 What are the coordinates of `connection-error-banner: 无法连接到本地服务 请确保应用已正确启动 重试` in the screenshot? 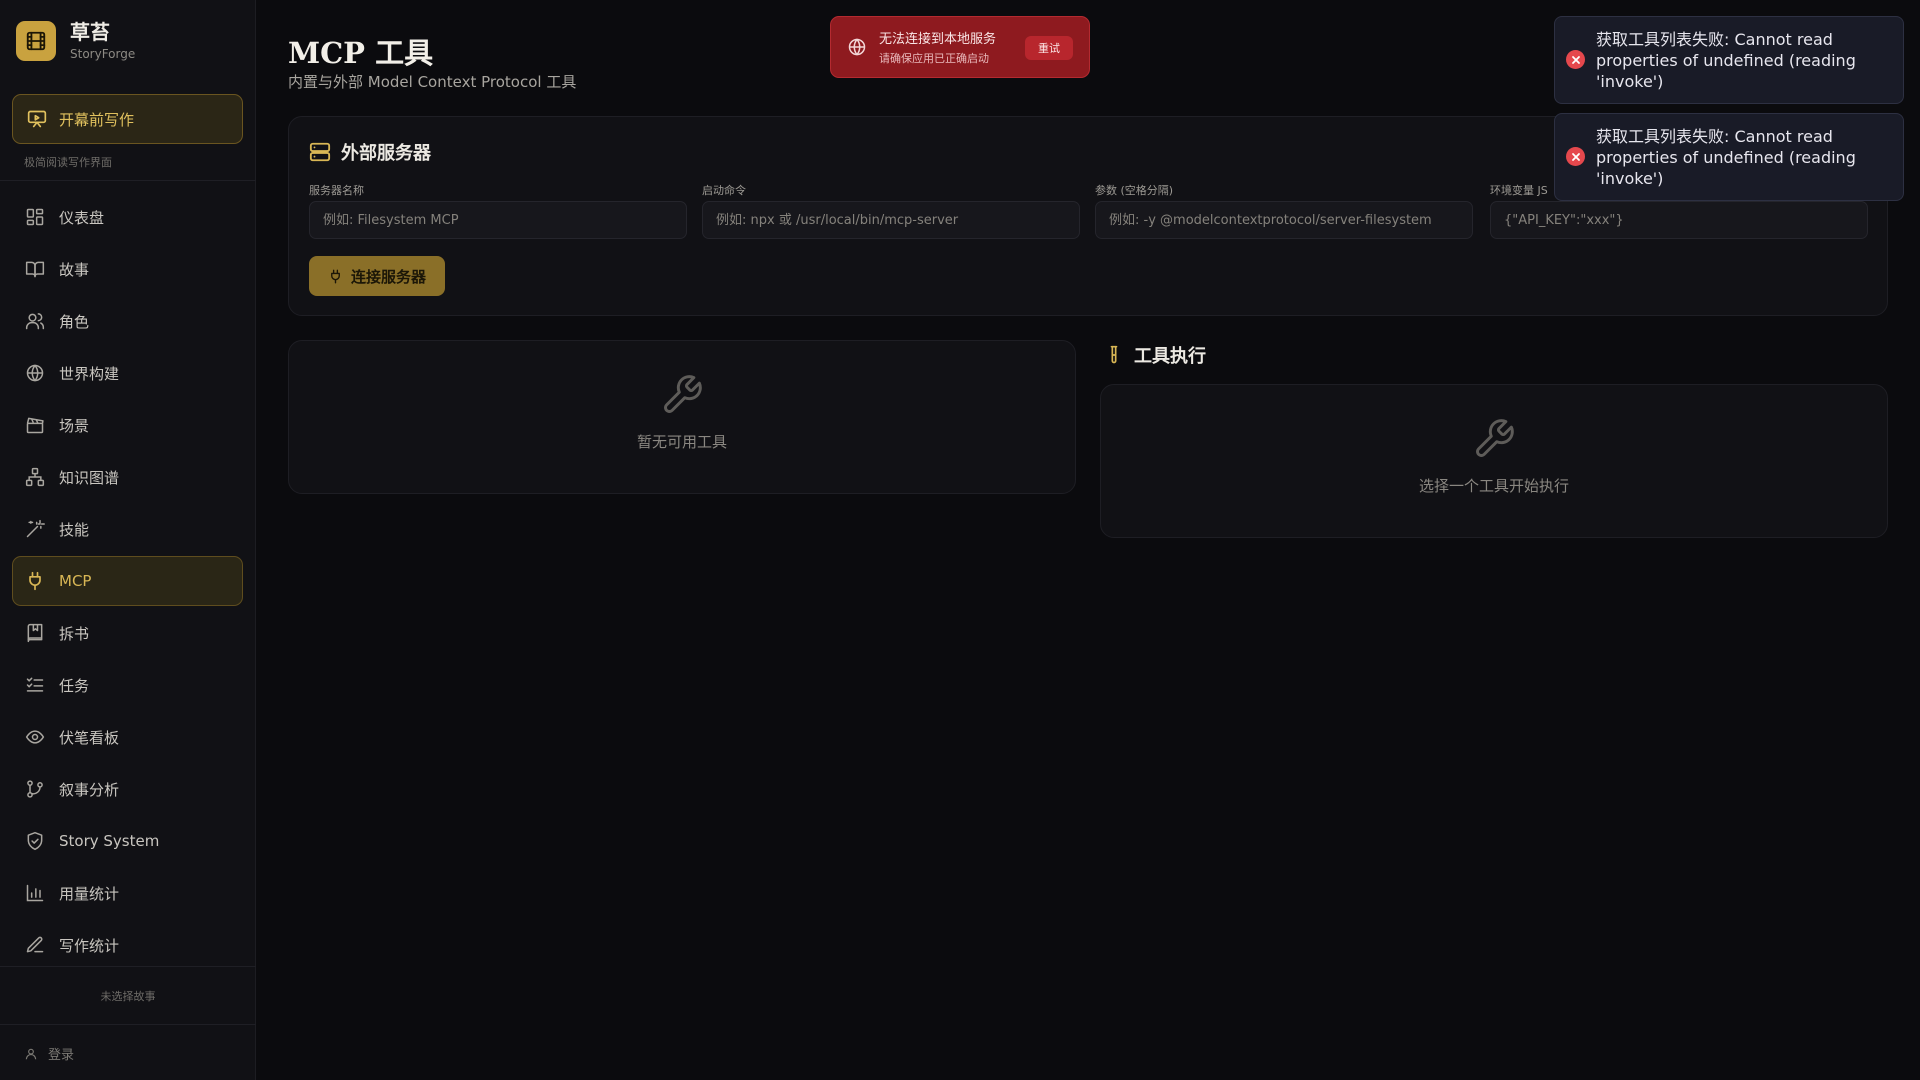 It's located at (960, 47).